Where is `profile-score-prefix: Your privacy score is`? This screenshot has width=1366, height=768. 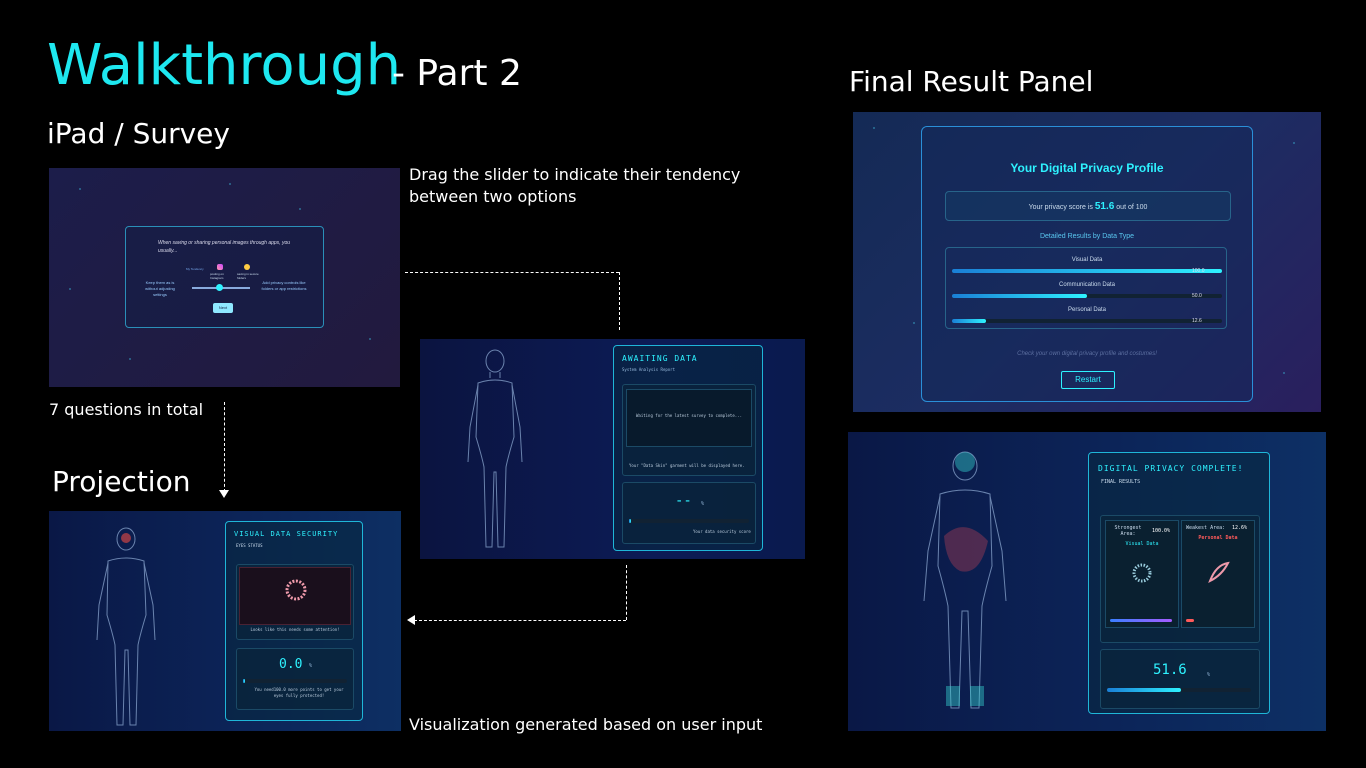
profile-score-prefix: Your privacy score is is located at coordinates (1060, 207).